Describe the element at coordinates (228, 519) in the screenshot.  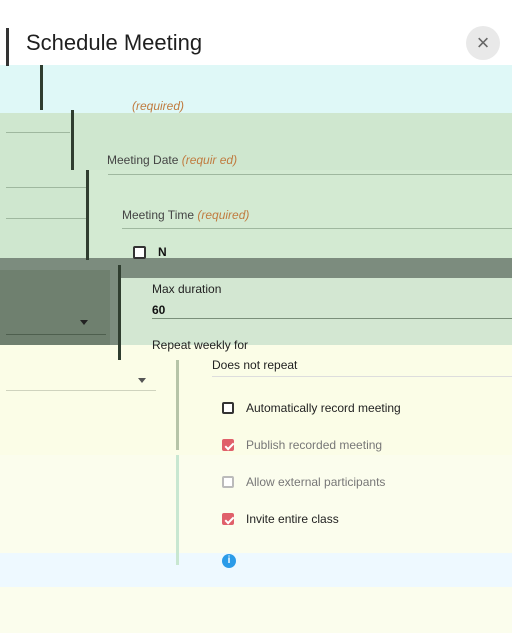
I see `invite-class-checkbox` at that location.